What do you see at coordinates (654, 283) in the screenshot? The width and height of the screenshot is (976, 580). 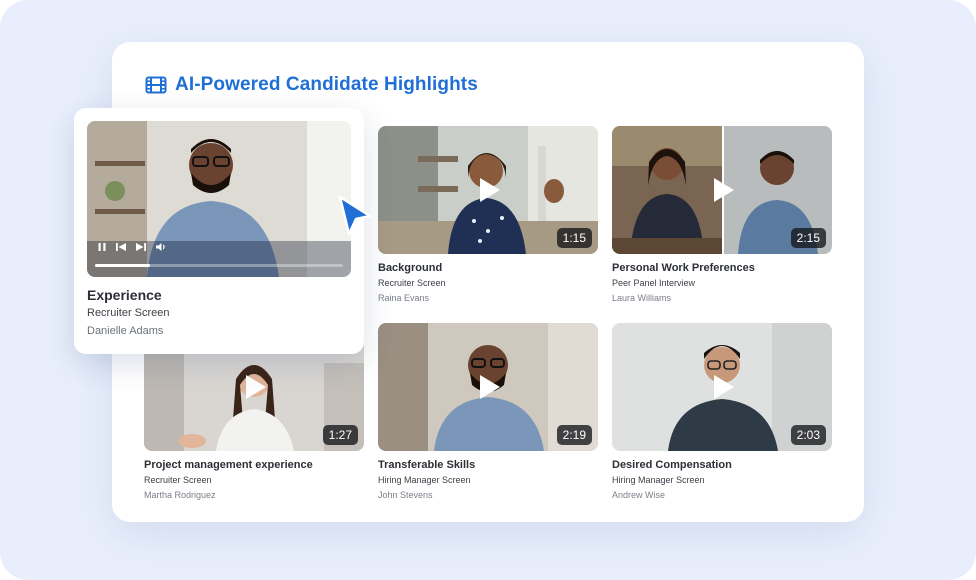 I see `interview-type: Peer Panel Interview` at bounding box center [654, 283].